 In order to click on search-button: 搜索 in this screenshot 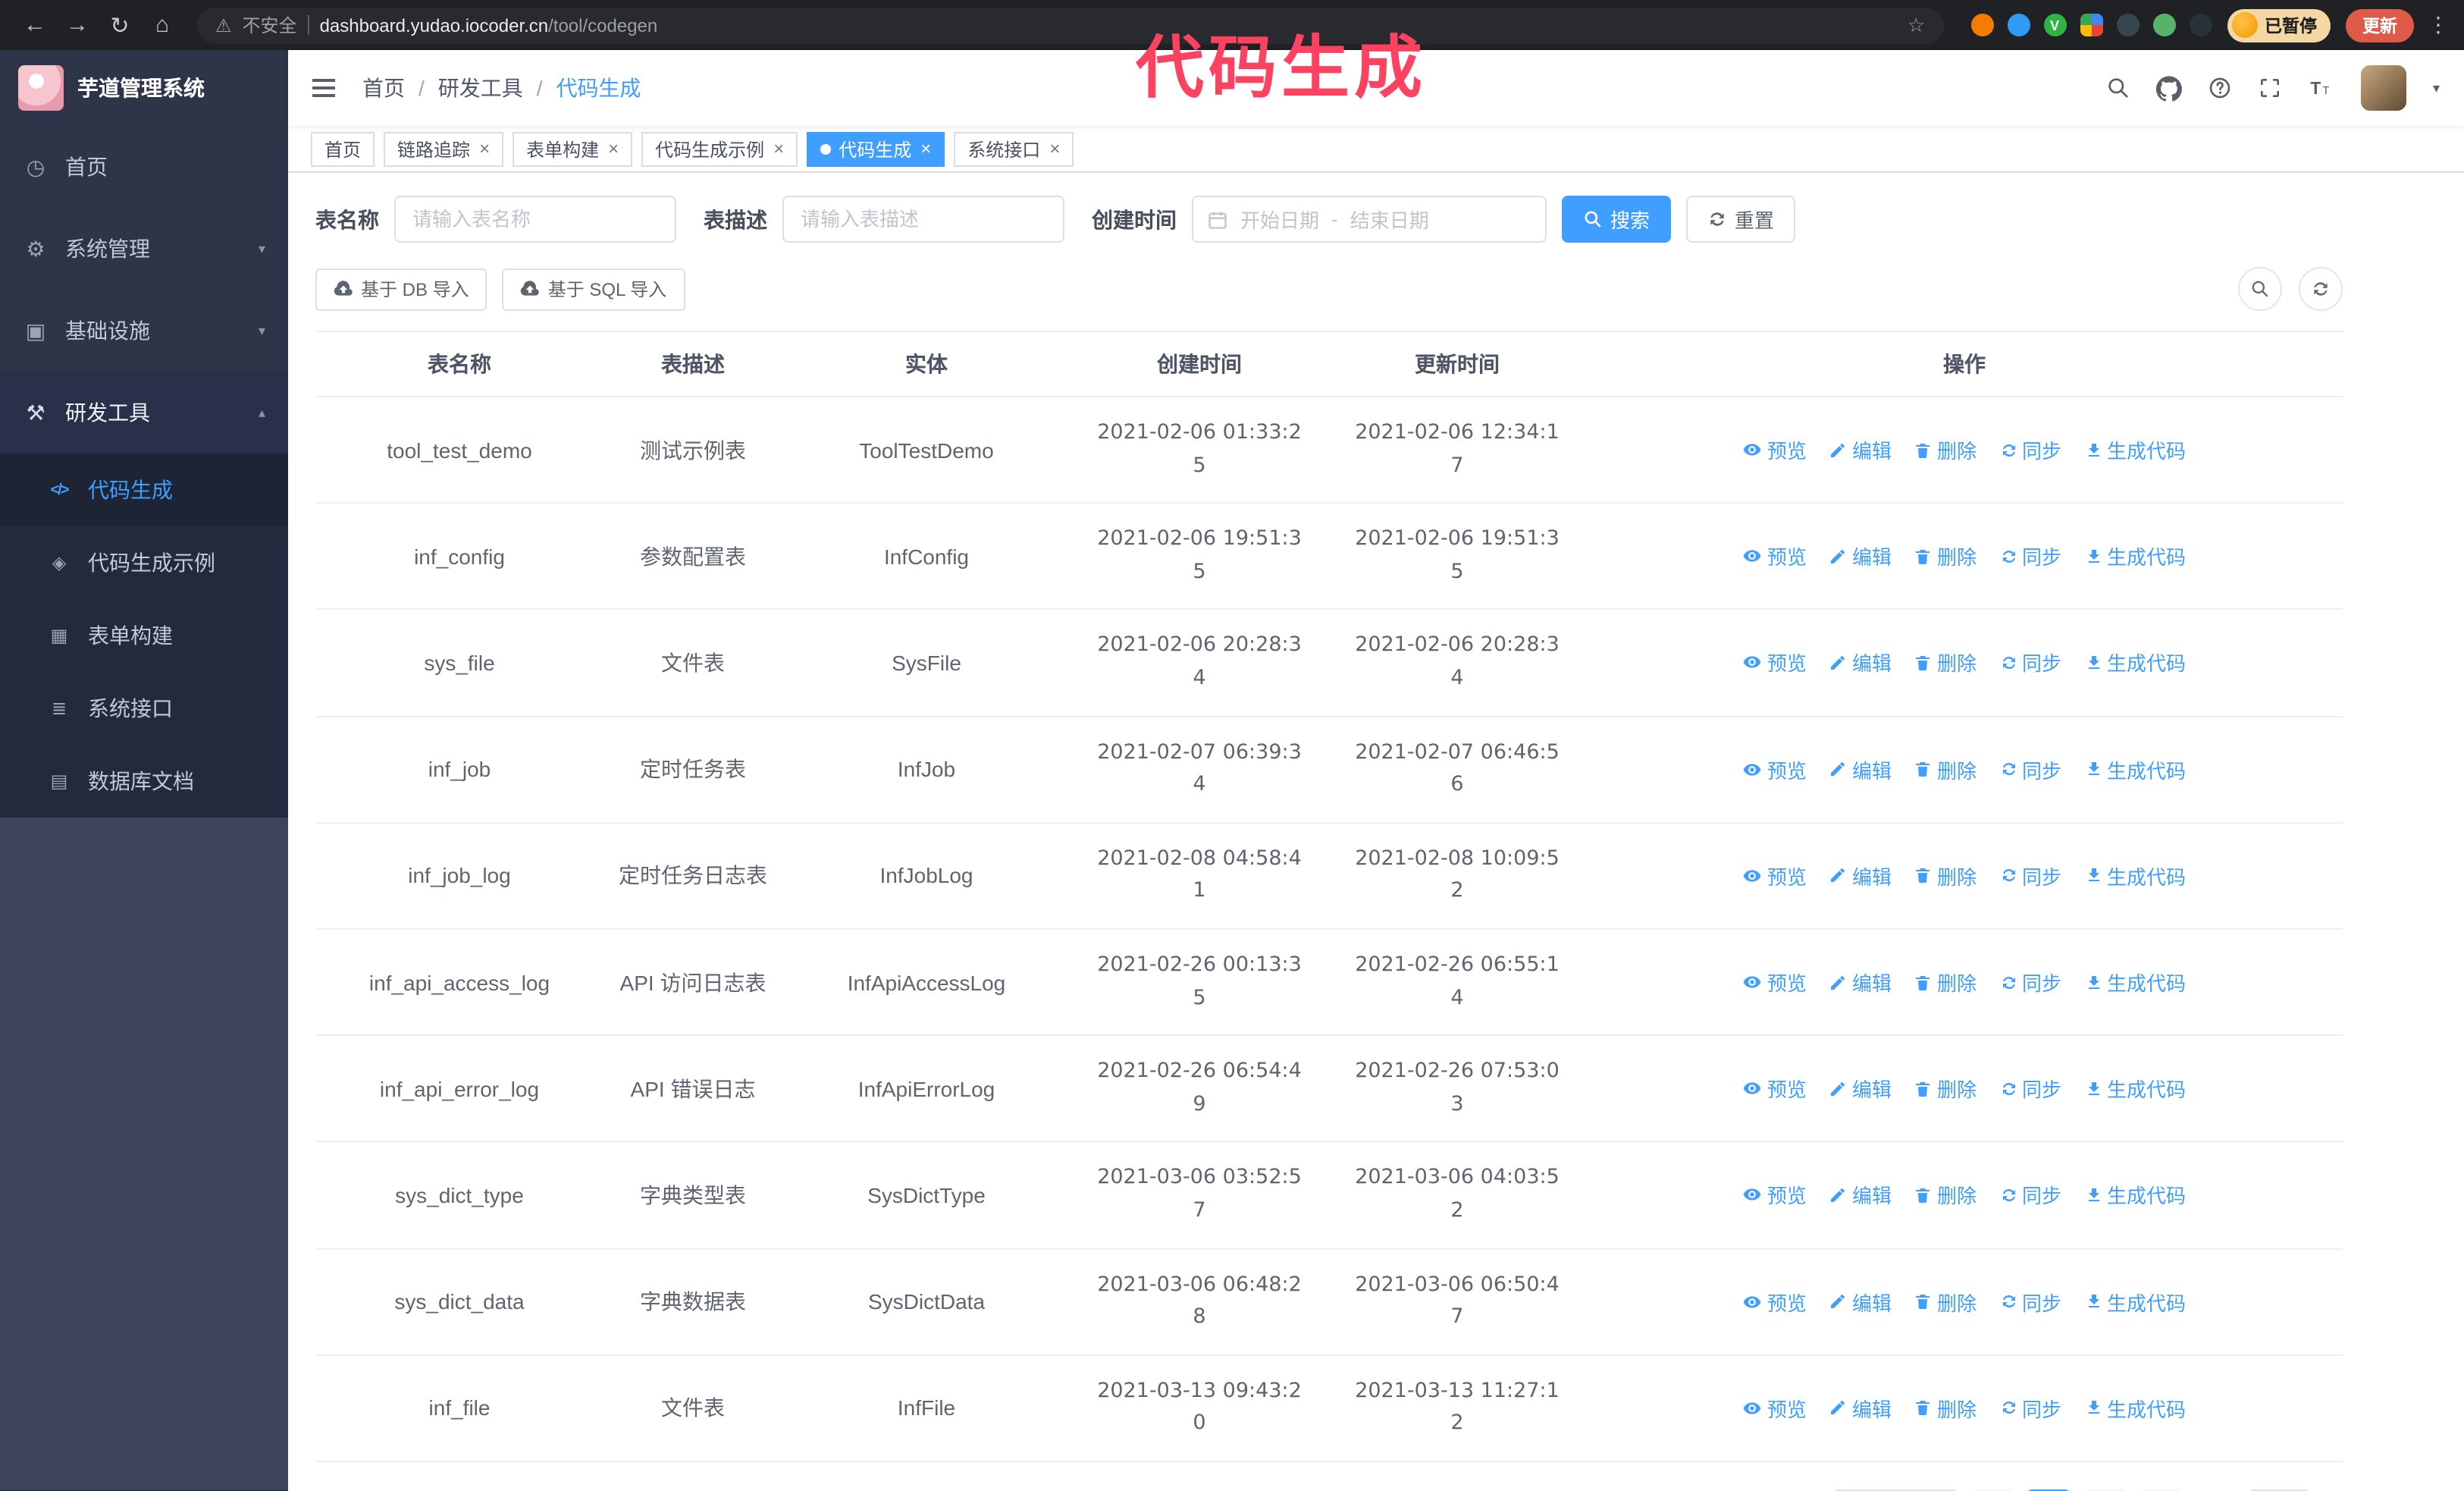, I will do `click(1617, 219)`.